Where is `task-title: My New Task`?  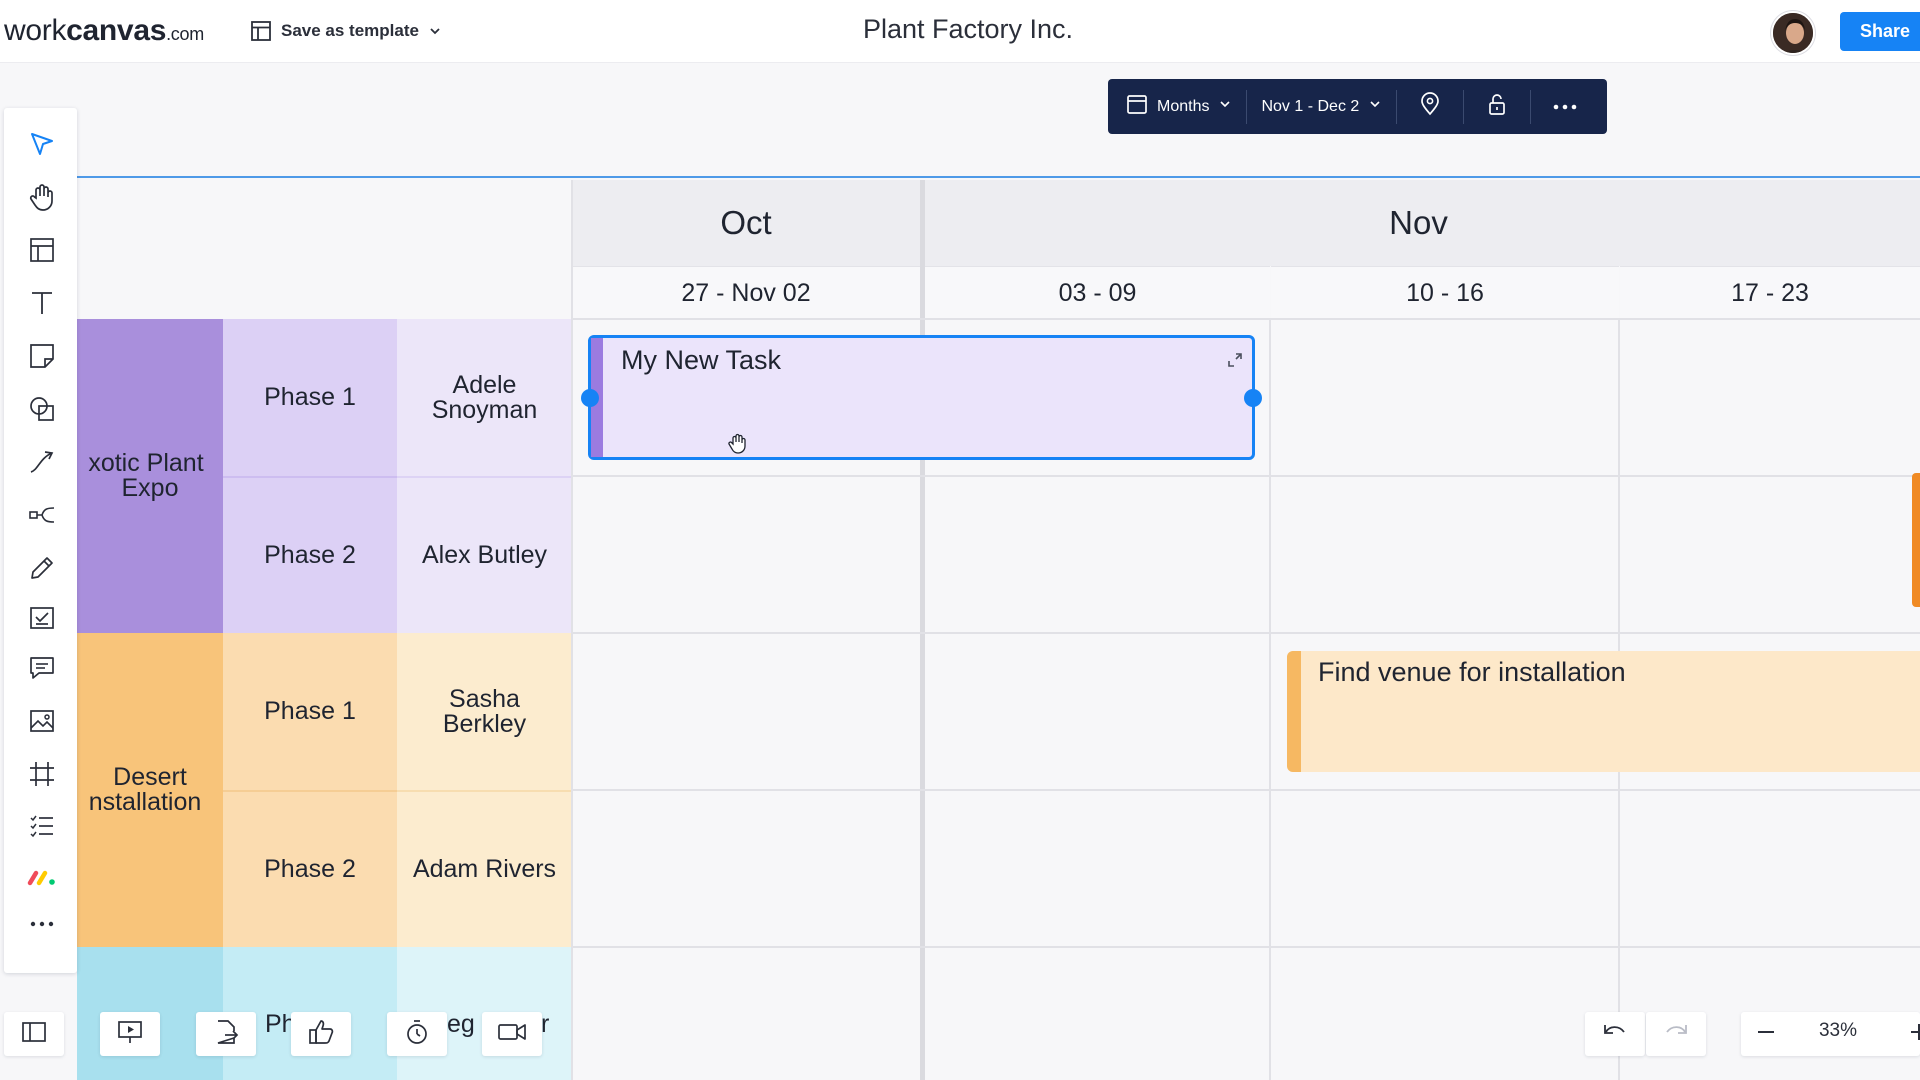 task-title: My New Task is located at coordinates (701, 360).